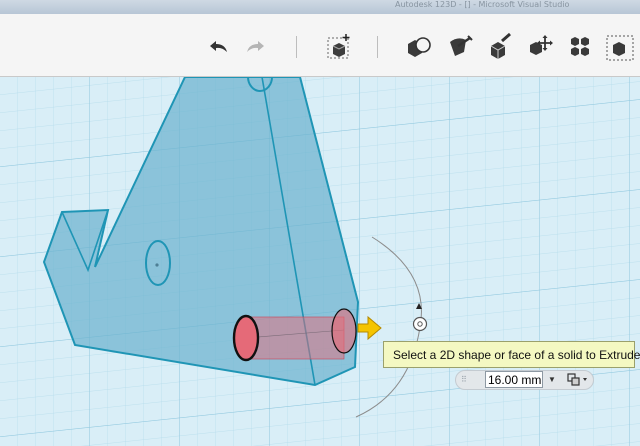 This screenshot has width=640, height=446. Describe the element at coordinates (466, 380) in the screenshot. I see `grip-icon: ⠿` at that location.